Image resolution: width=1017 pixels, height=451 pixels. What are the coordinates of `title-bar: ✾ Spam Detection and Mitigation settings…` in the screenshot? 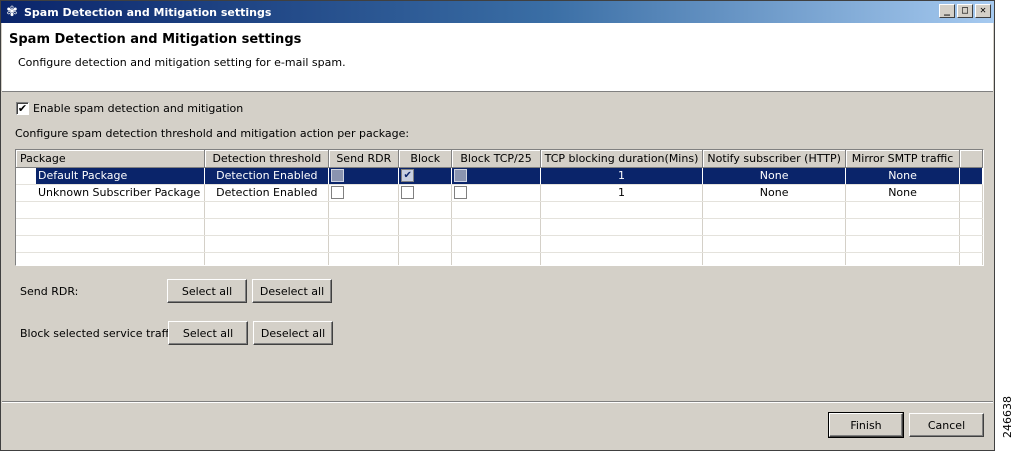 It's located at (497, 12).